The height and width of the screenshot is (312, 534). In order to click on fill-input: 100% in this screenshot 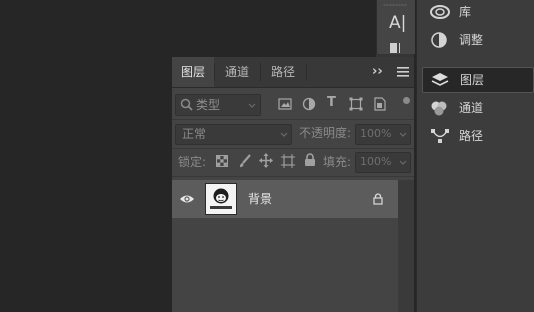, I will do `click(383, 162)`.